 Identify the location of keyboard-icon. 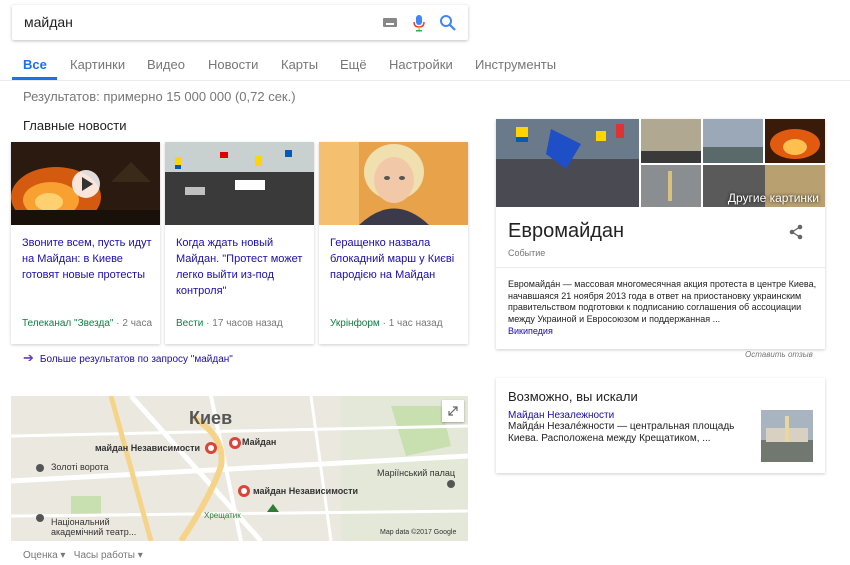
(390, 22).